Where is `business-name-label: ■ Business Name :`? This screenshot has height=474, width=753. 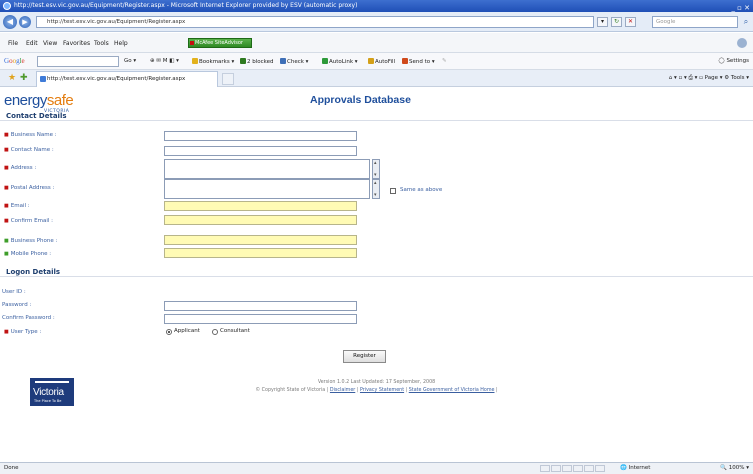
business-name-label: ■ Business Name : is located at coordinates (30, 135).